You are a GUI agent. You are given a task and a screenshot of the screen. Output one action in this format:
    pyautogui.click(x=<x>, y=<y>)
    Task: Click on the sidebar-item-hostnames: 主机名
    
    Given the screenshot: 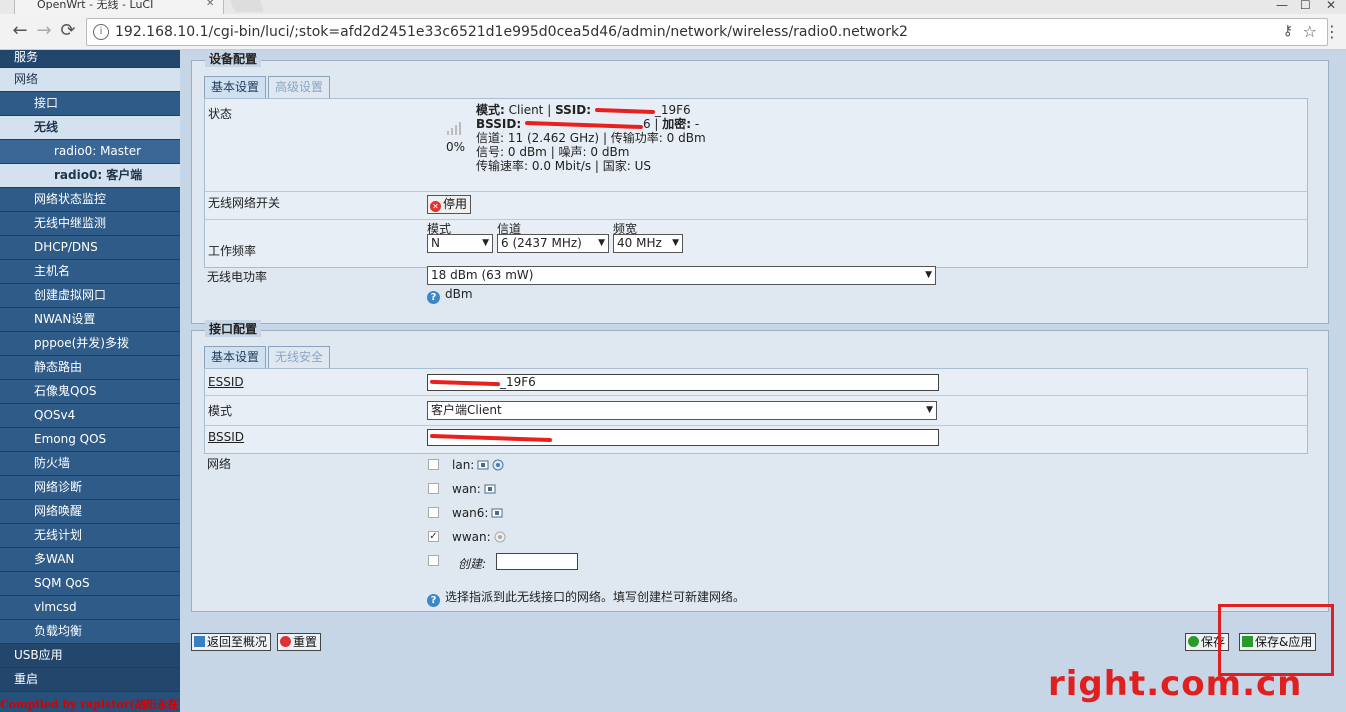 What is the action you would take?
    pyautogui.click(x=90, y=272)
    